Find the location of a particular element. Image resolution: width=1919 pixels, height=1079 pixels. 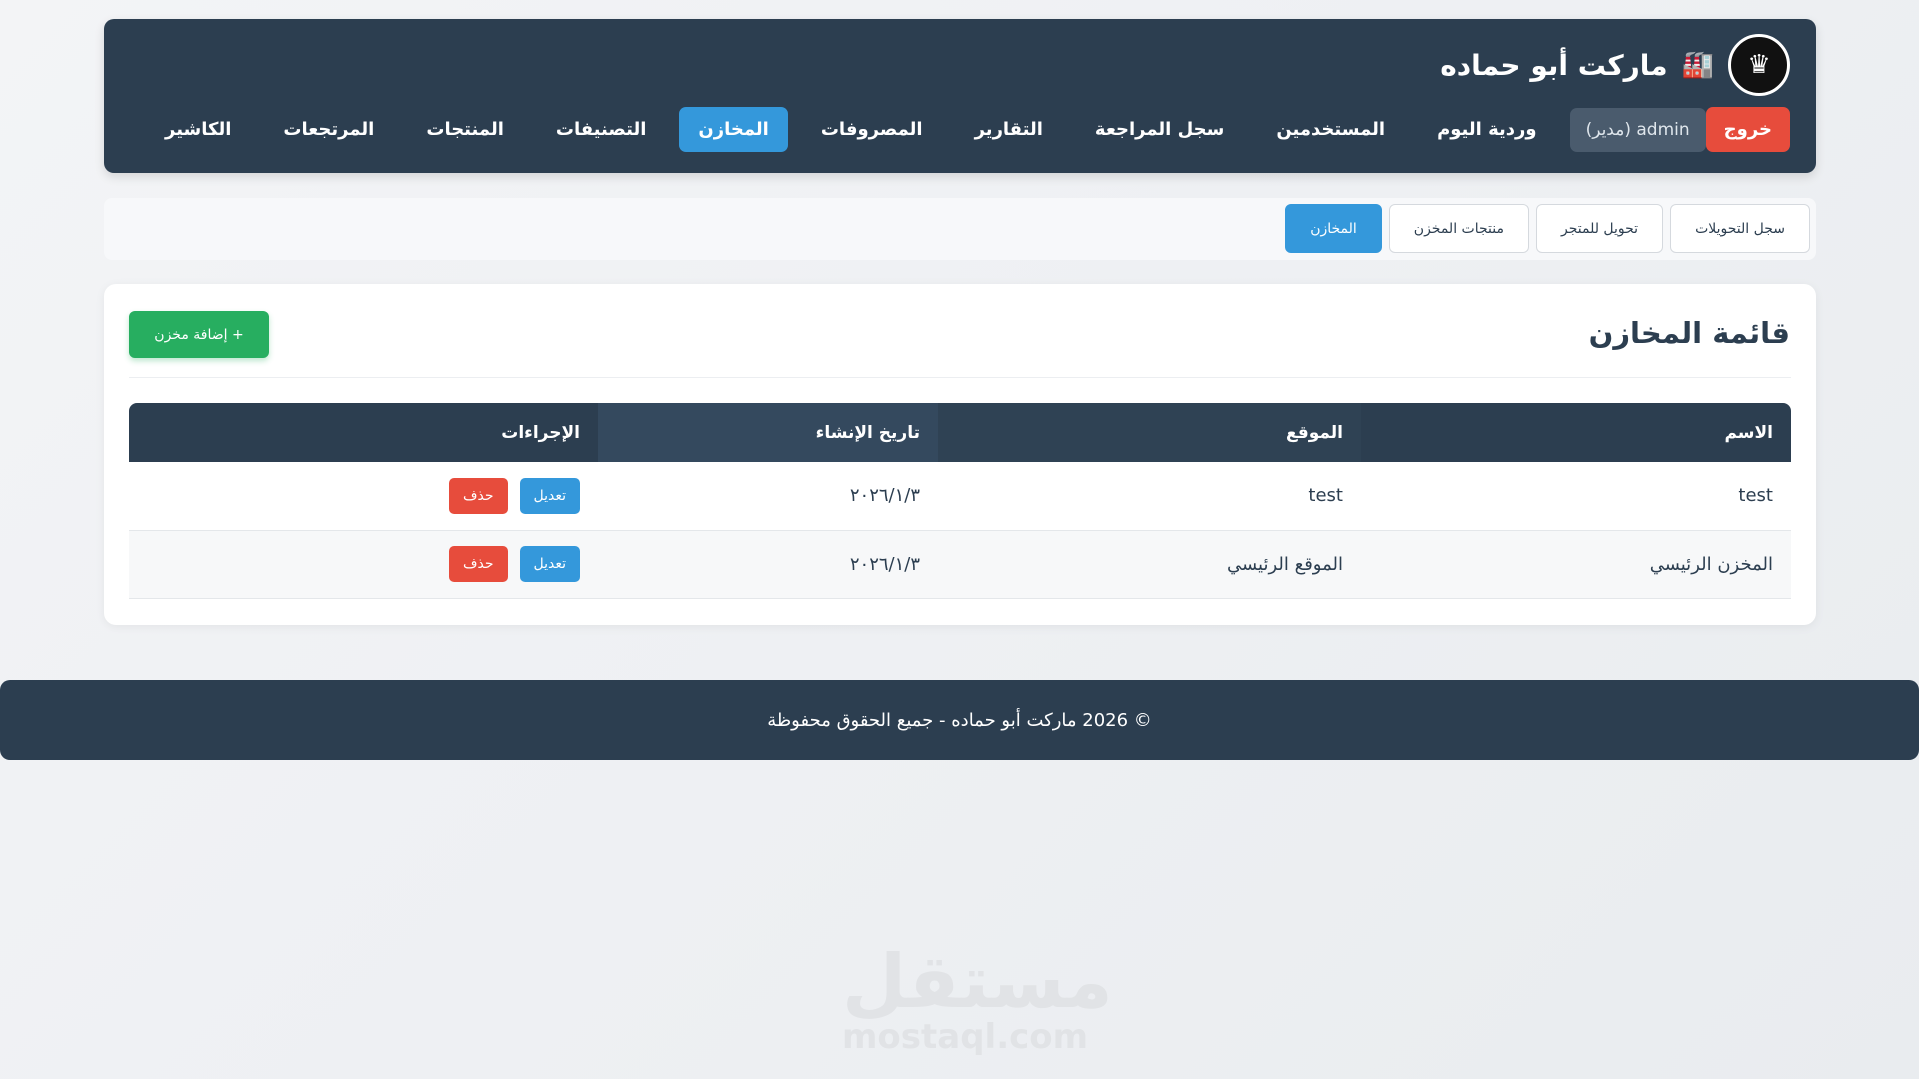

logout-button: خروج is located at coordinates (1747, 129).